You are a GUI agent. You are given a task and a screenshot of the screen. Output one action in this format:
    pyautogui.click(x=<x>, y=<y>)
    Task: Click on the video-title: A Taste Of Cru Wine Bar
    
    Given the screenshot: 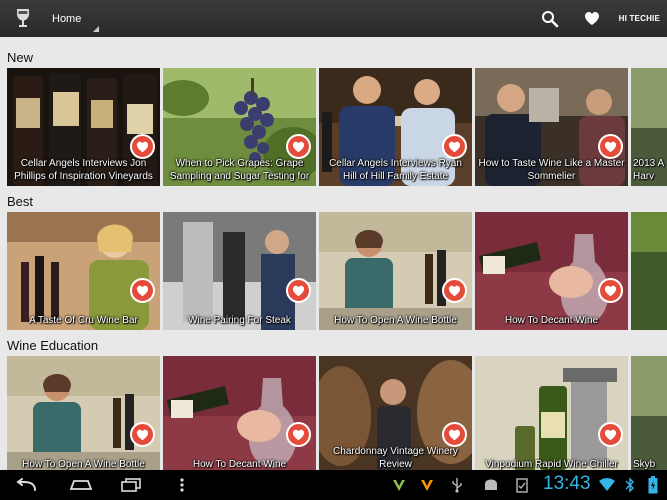 What is the action you would take?
    pyautogui.click(x=83, y=320)
    